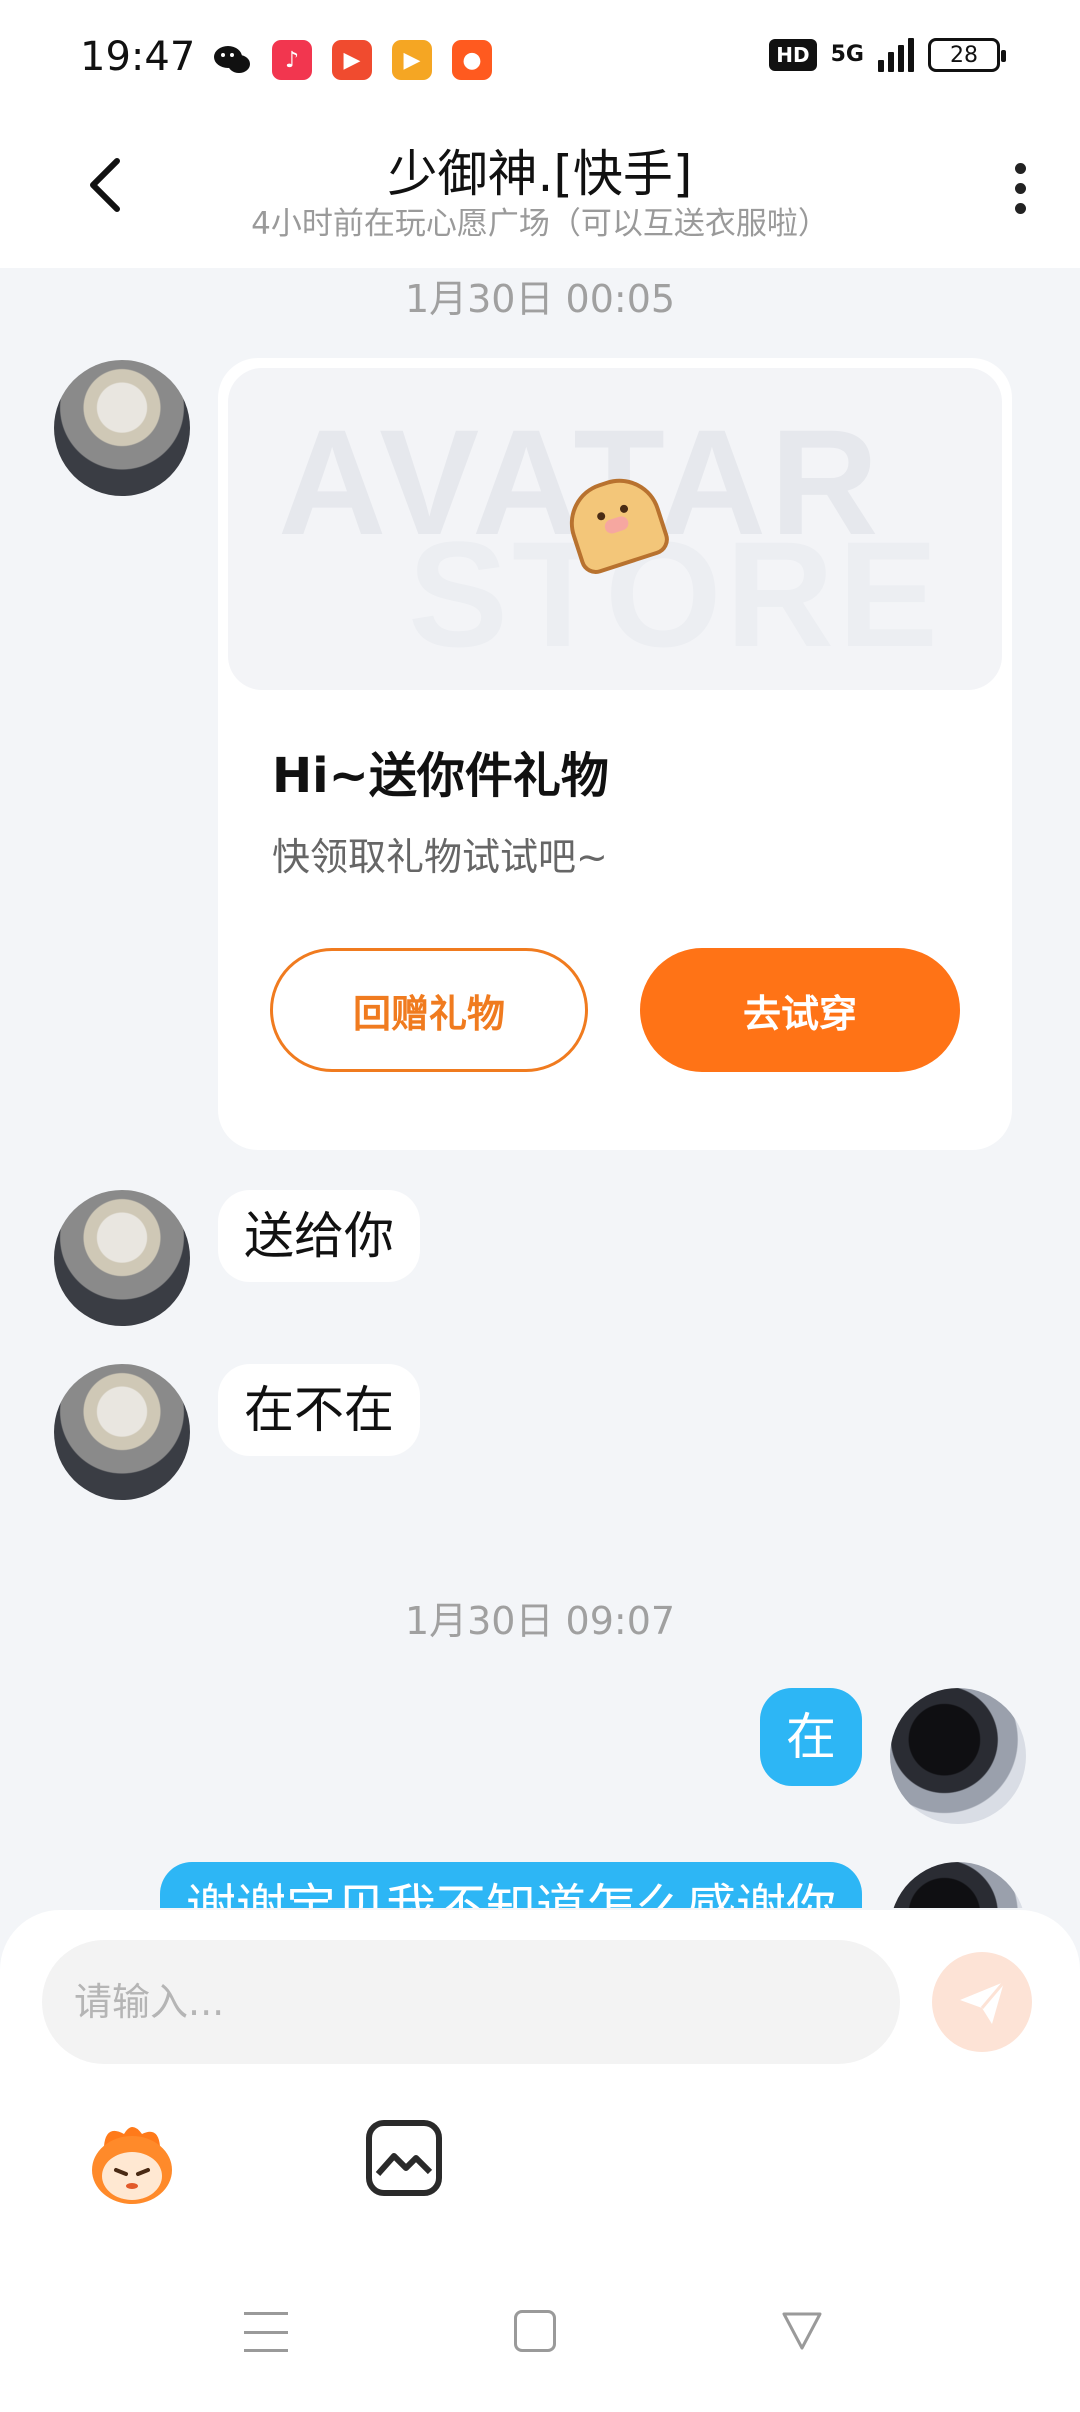 The width and height of the screenshot is (1080, 2412). What do you see at coordinates (540, 299) in the screenshot?
I see `timestamp: 1月30日 00:05` at bounding box center [540, 299].